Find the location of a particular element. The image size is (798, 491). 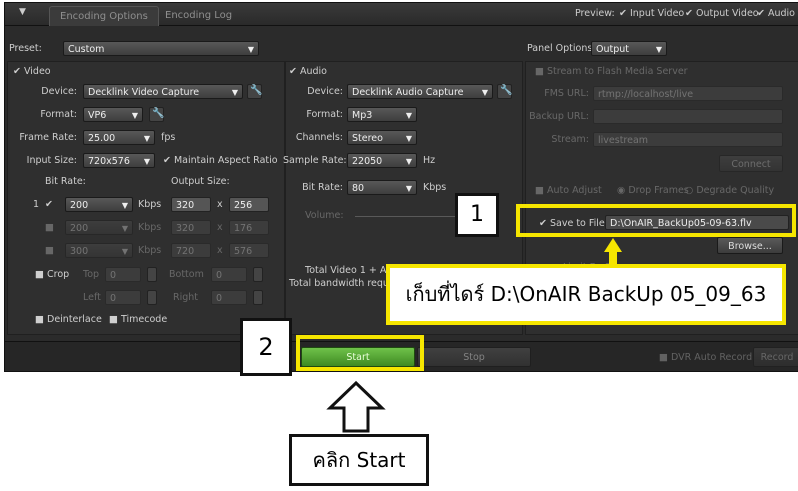

up-outline-arrow-icon is located at coordinates (356, 406).